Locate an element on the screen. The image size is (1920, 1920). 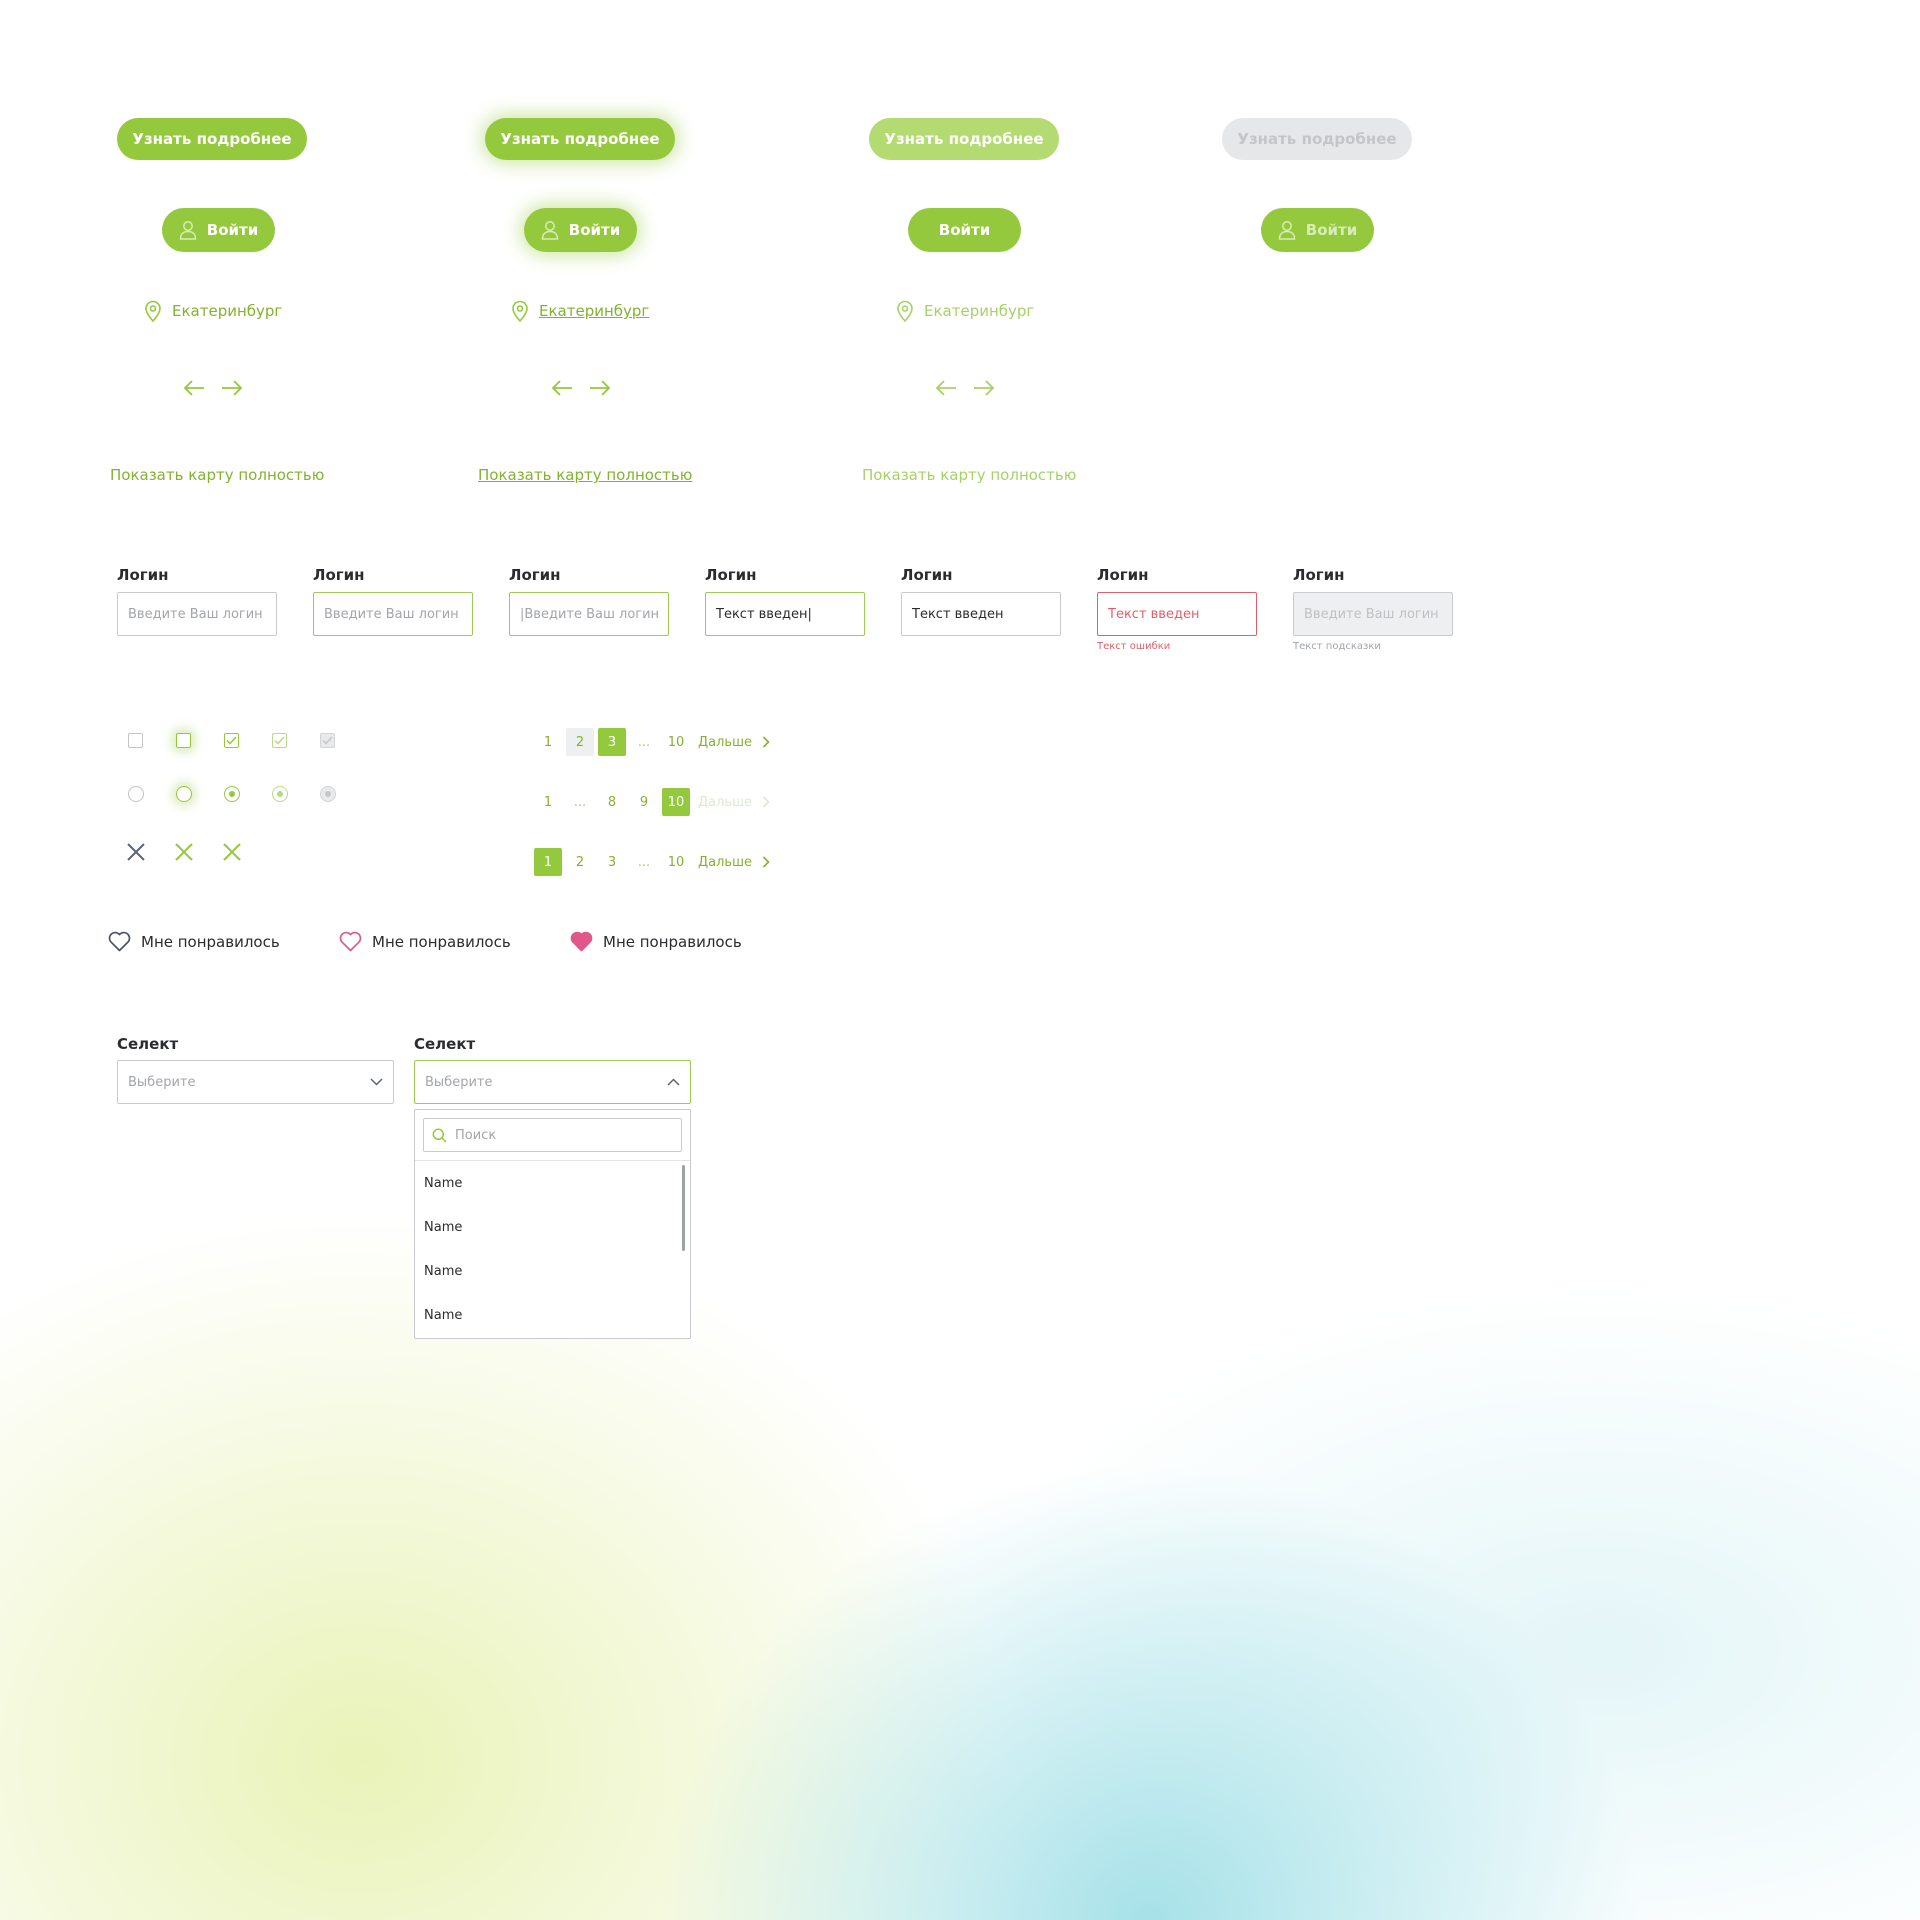
search-icon is located at coordinates (439, 1135).